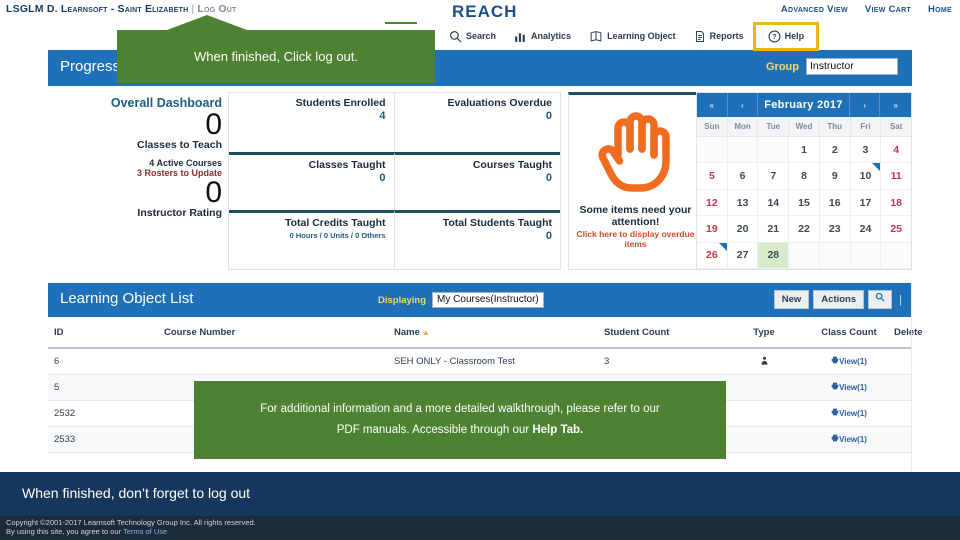 The height and width of the screenshot is (540, 960). What do you see at coordinates (499, 332) in the screenshot?
I see `column-header-name: Name ▲` at bounding box center [499, 332].